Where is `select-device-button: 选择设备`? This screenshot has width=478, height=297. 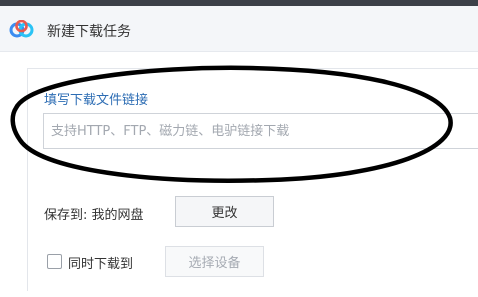 select-device-button: 选择设备 is located at coordinates (214, 261).